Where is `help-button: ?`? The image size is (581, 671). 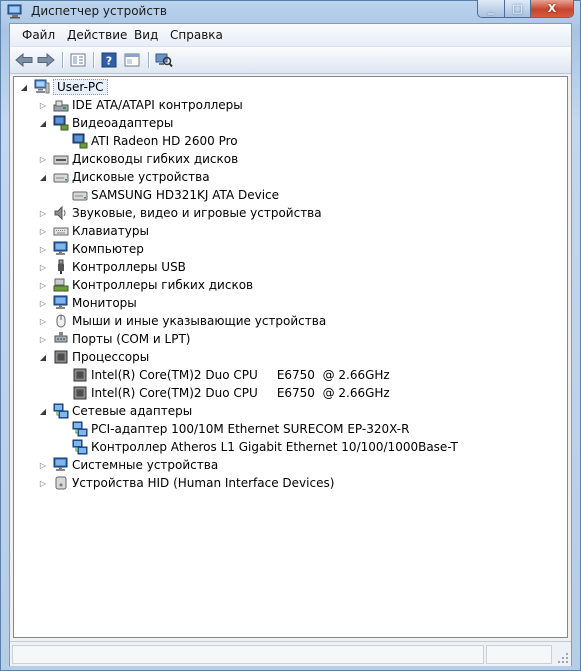 help-button: ? is located at coordinates (109, 60).